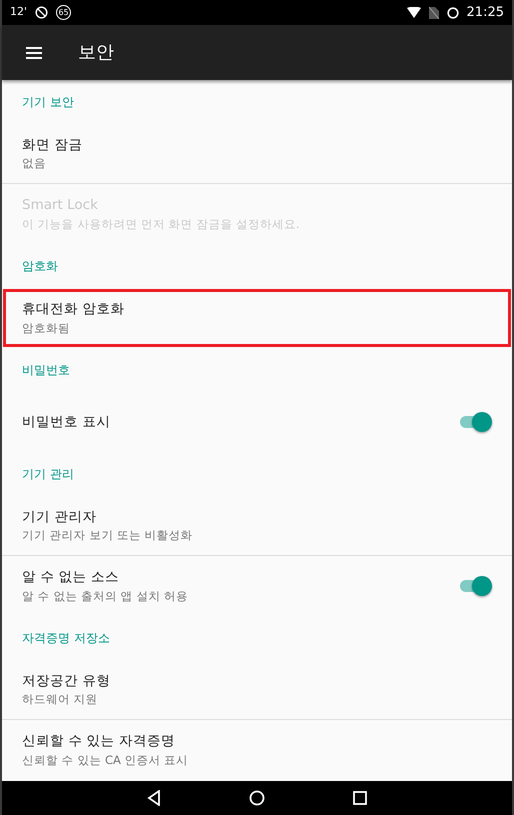  Describe the element at coordinates (154, 798) in the screenshot. I see `back-icon` at that location.